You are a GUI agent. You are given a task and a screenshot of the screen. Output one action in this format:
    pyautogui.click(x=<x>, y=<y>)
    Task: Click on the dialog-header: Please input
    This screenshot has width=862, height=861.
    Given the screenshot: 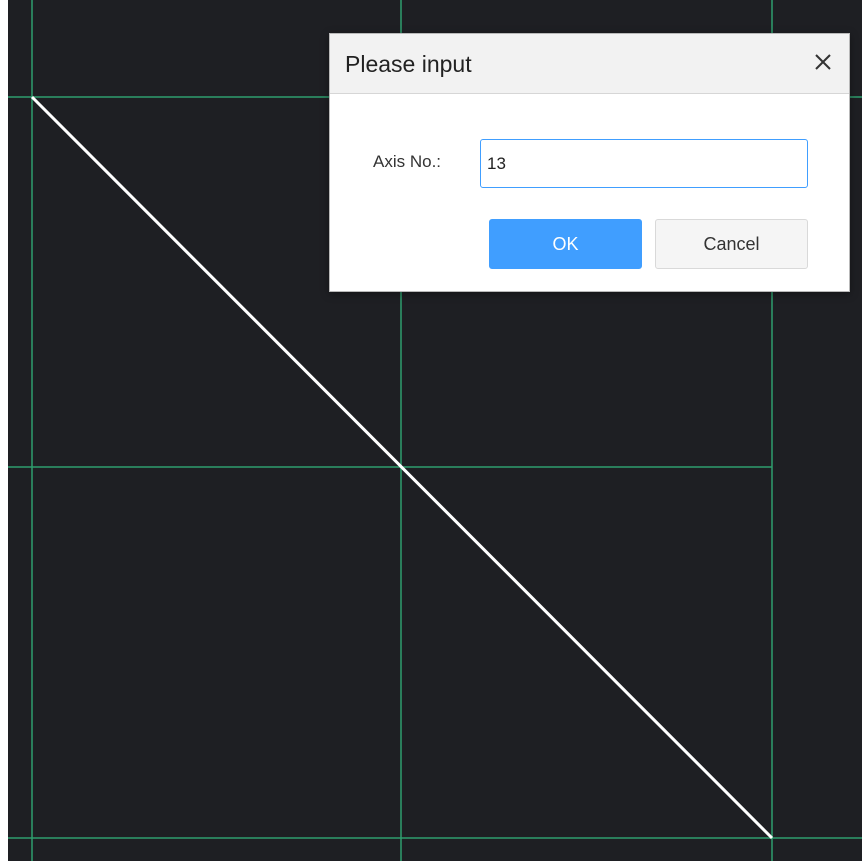 What is the action you would take?
    pyautogui.click(x=589, y=64)
    